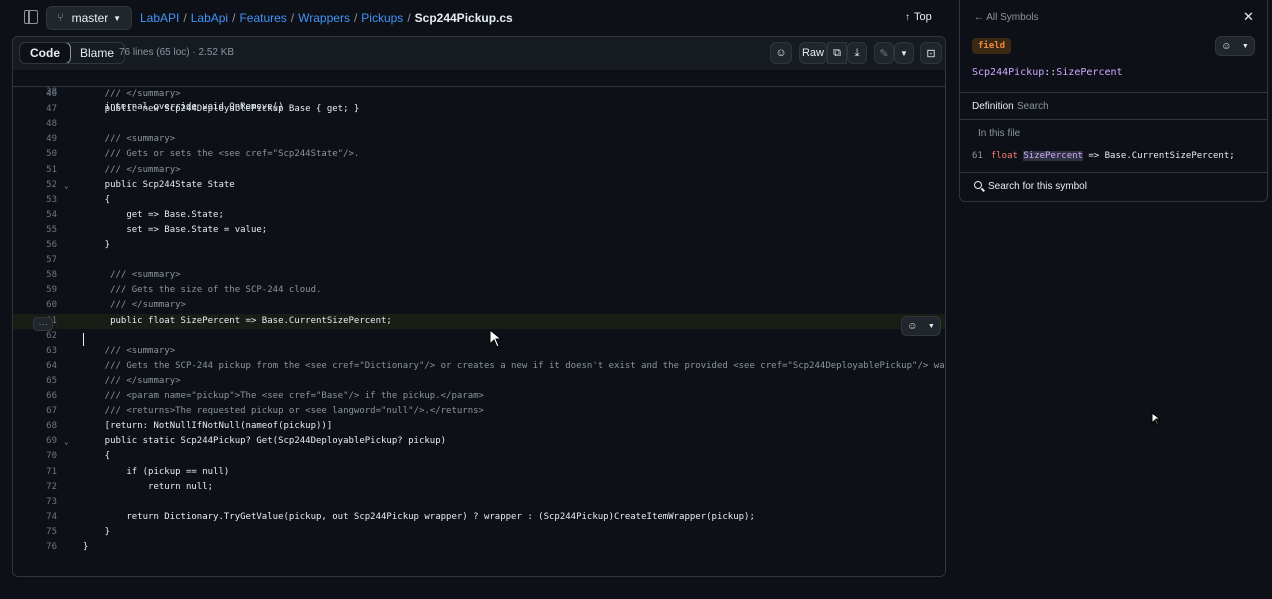 The width and height of the screenshot is (1272, 599). I want to click on close-icon: ✕, so click(1248, 17).